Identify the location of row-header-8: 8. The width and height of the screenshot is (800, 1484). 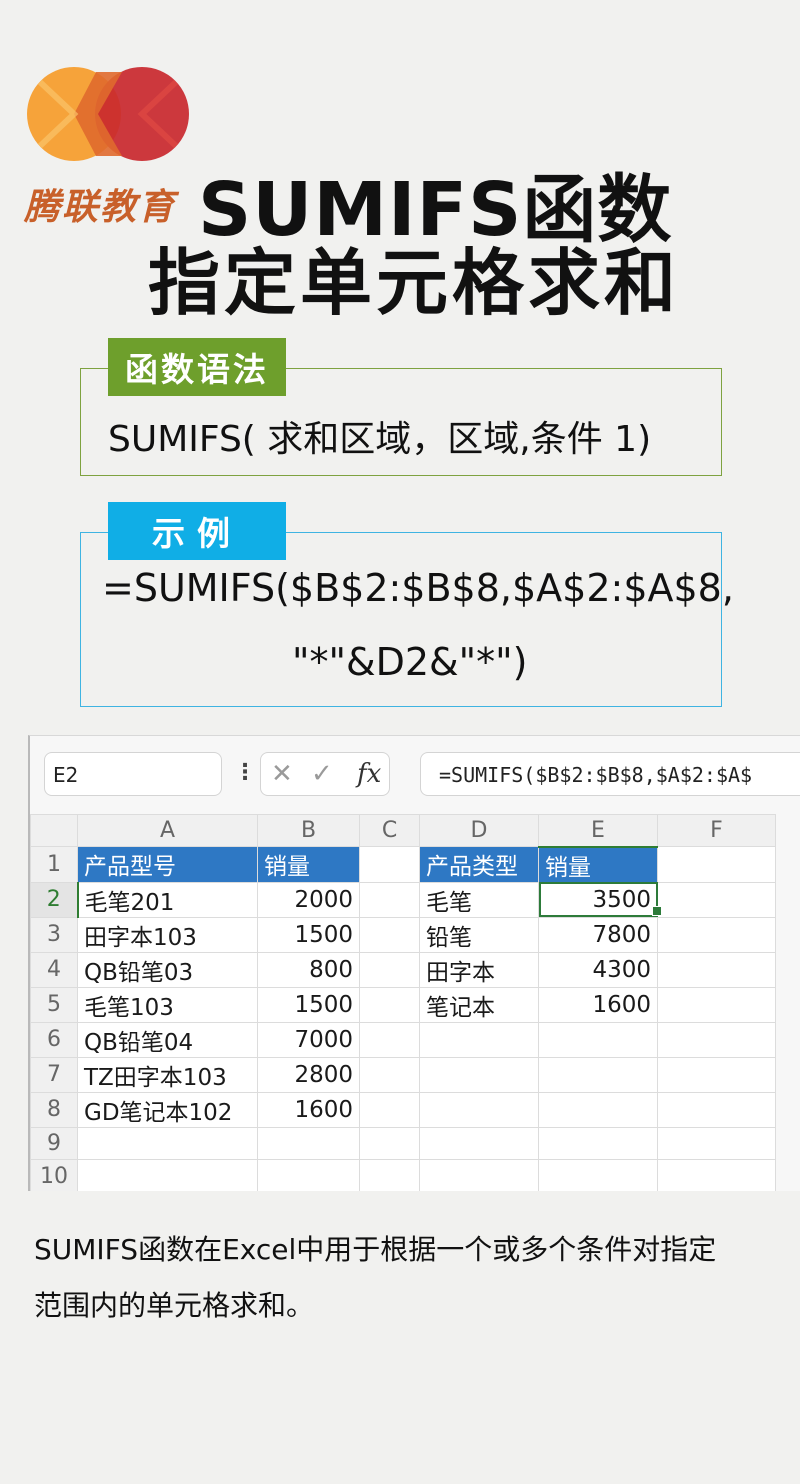
(54, 1109).